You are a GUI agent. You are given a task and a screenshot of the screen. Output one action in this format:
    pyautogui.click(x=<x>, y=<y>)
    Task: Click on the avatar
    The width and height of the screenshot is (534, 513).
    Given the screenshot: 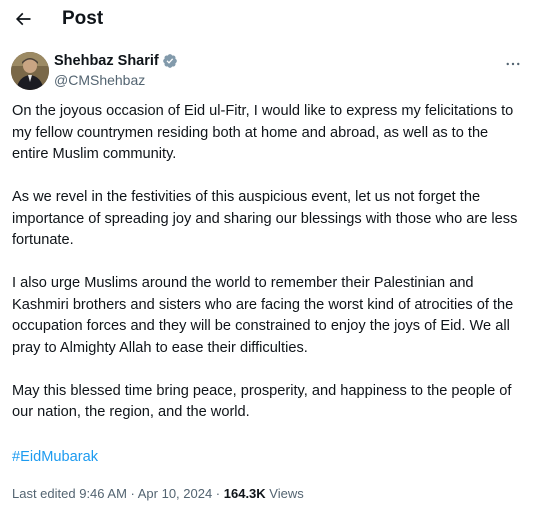 What is the action you would take?
    pyautogui.click(x=30, y=71)
    